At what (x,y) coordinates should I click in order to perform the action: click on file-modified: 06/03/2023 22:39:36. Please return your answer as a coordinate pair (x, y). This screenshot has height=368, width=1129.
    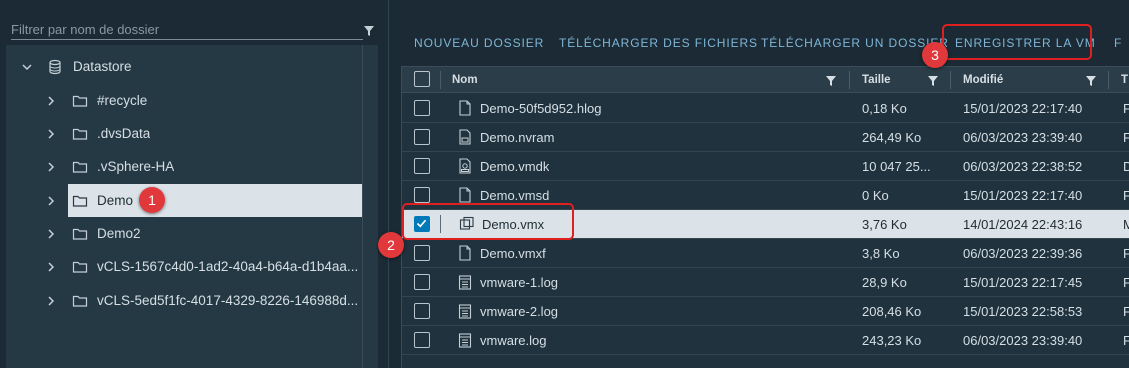
    Looking at the image, I should click on (1023, 253).